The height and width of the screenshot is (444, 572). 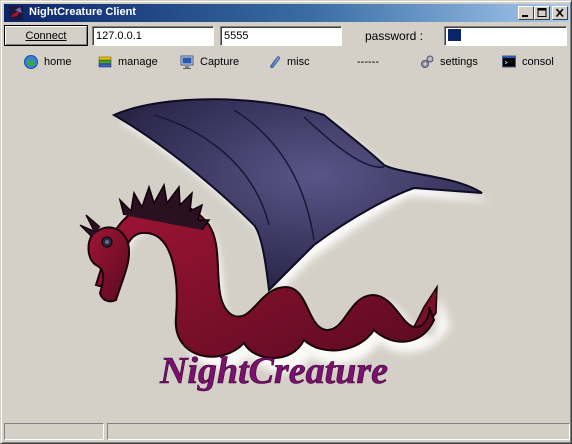 I want to click on console-icon, so click(x=509, y=61).